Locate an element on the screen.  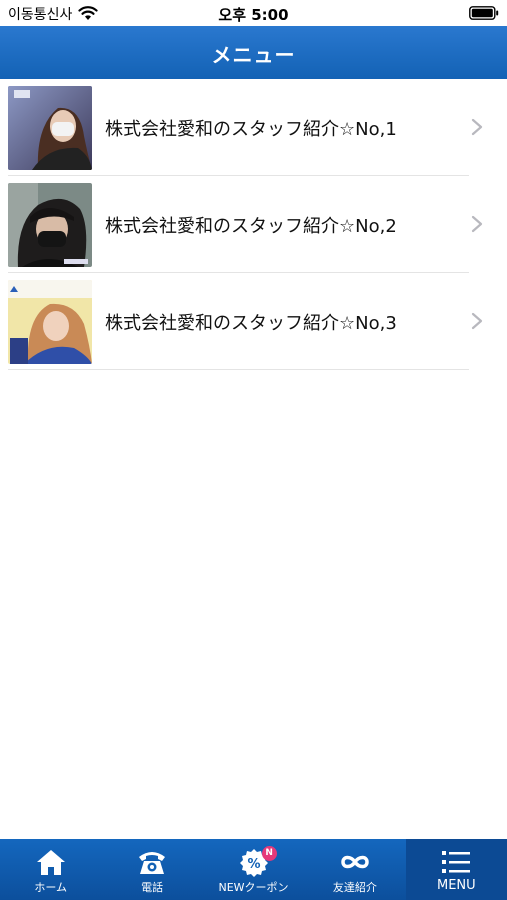
menu-icon is located at coordinates (456, 862).